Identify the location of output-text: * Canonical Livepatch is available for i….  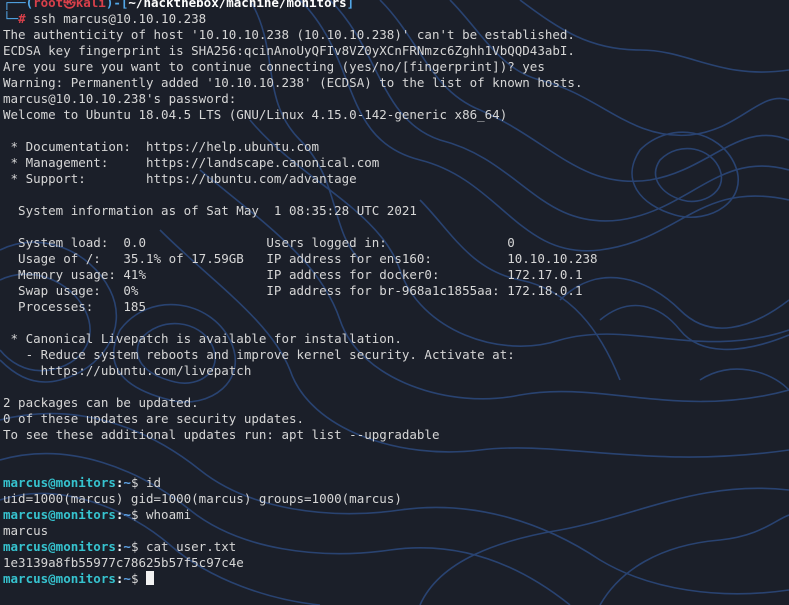
(202, 338).